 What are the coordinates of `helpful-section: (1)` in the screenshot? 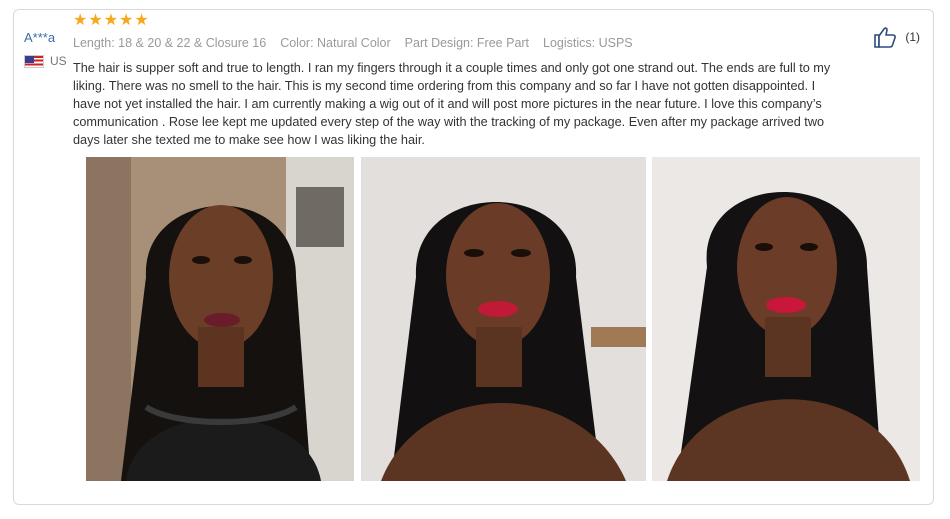 It's located at (896, 37).